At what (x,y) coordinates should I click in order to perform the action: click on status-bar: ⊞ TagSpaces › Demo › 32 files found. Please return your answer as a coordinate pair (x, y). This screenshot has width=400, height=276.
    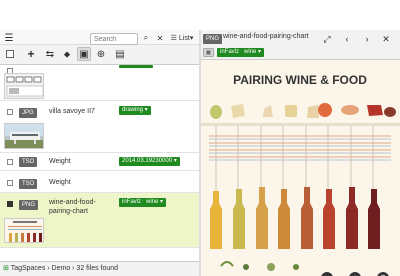
    Looking at the image, I should click on (100, 268).